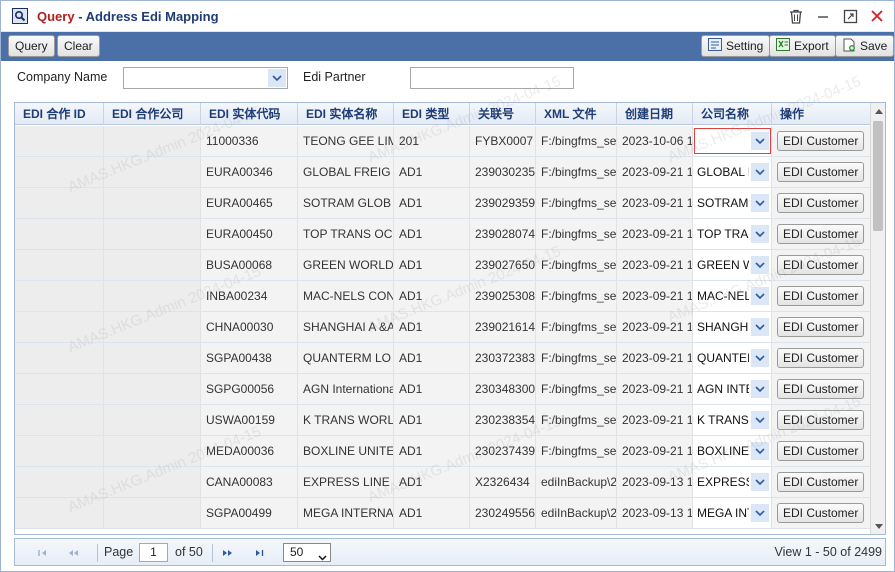  Describe the element at coordinates (259, 553) in the screenshot. I see `last-page-icon` at that location.